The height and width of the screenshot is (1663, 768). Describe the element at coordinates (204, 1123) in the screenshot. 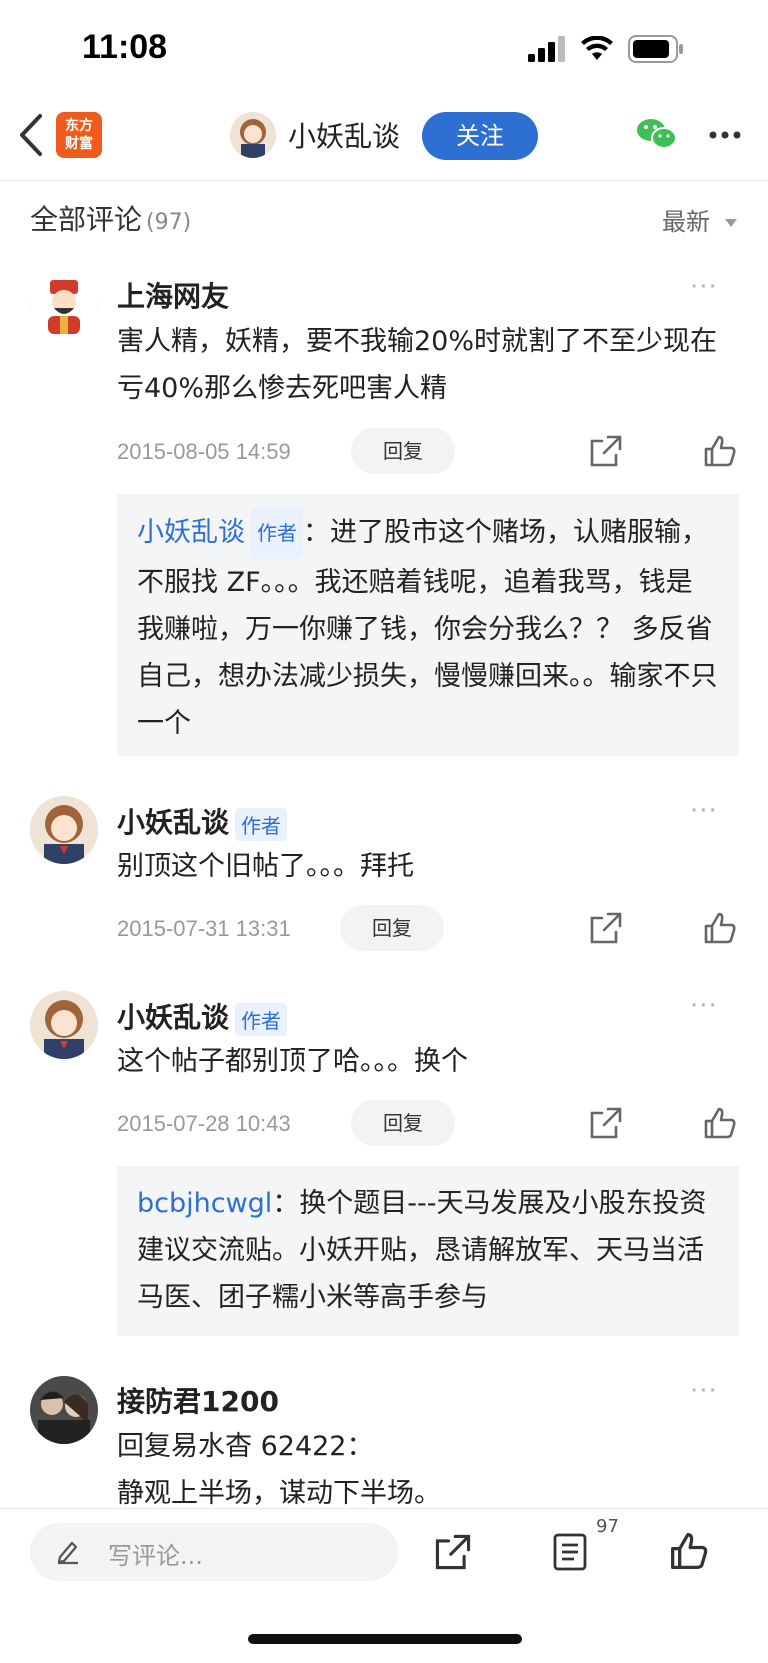

I see `comment-date: 2015-07-28 10:43` at that location.